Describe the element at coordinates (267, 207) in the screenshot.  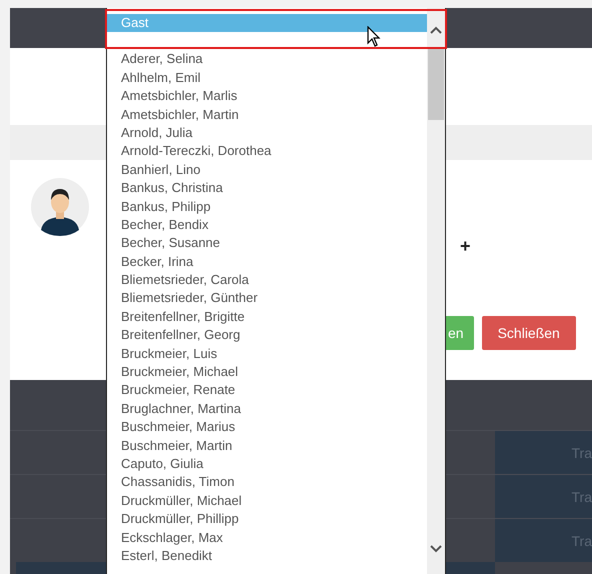
I see `dropdown-option: Bankus, Philipp` at that location.